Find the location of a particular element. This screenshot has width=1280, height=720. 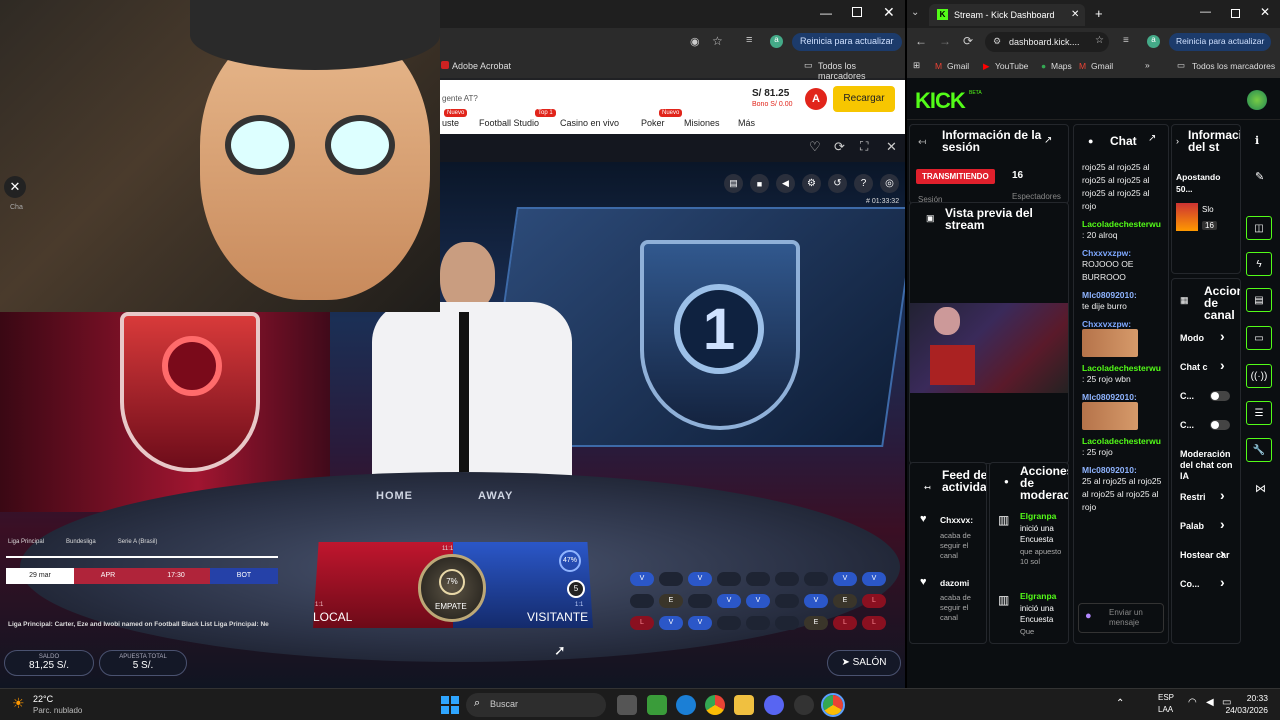

refresh-icon: ⟳ is located at coordinates (839, 147).